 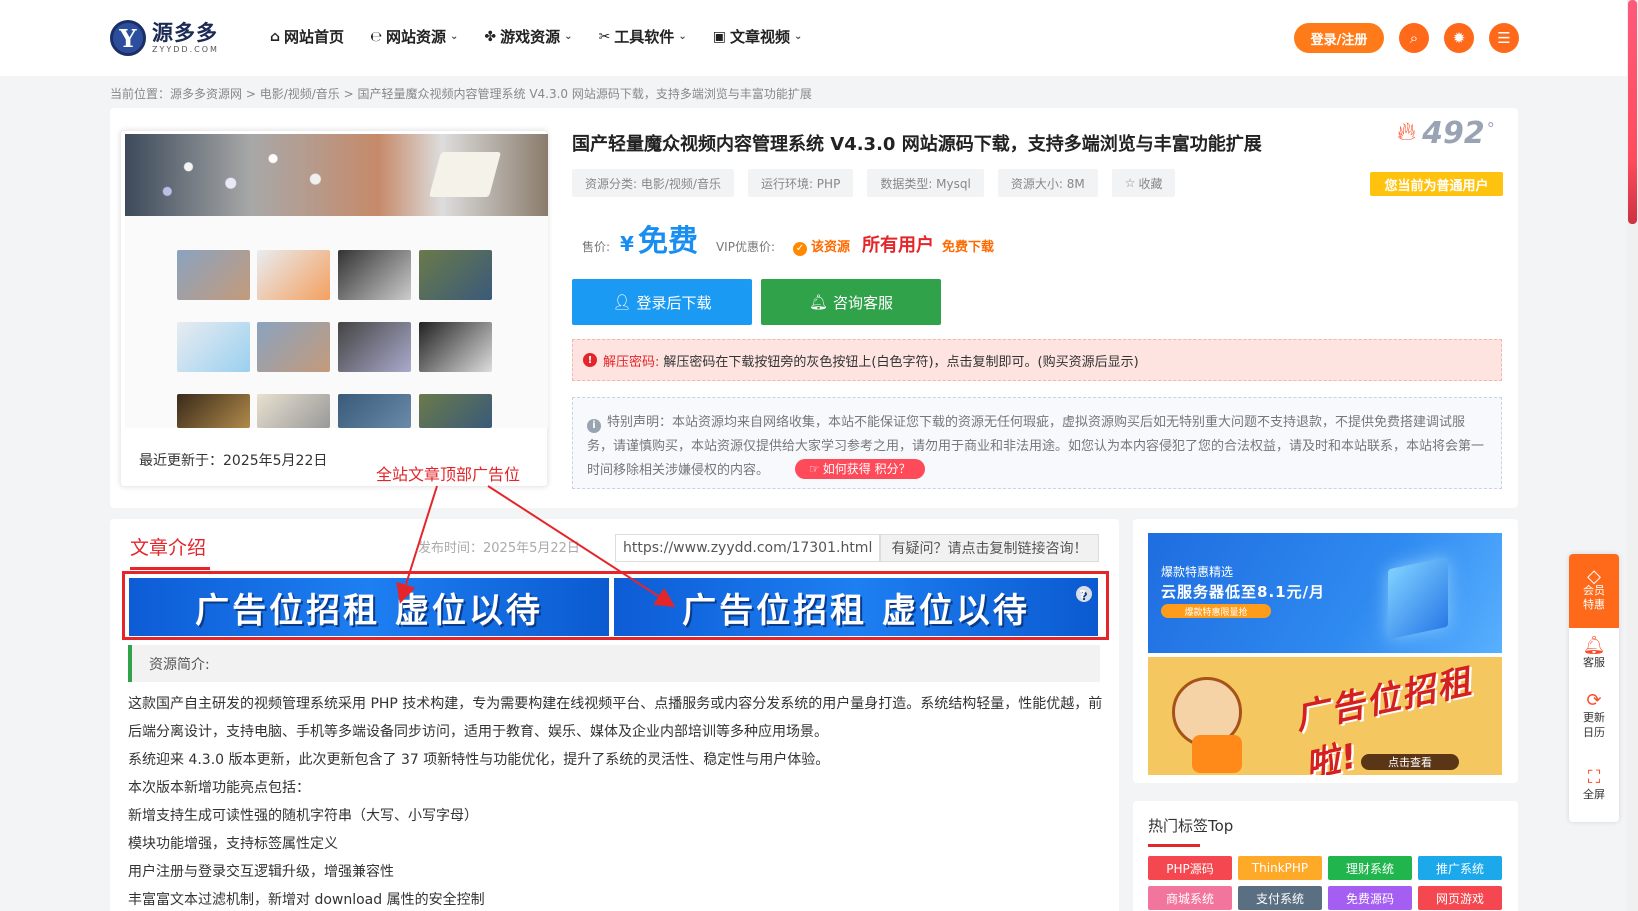 I want to click on float-customer-service: 🔔︎ 客服, so click(x=1594, y=652).